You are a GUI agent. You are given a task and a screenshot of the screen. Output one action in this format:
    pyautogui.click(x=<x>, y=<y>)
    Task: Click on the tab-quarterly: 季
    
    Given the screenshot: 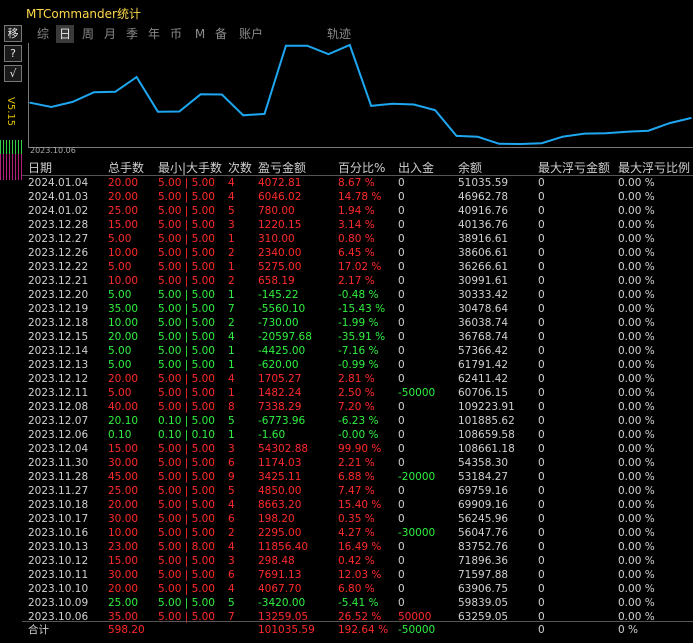 What is the action you would take?
    pyautogui.click(x=132, y=34)
    